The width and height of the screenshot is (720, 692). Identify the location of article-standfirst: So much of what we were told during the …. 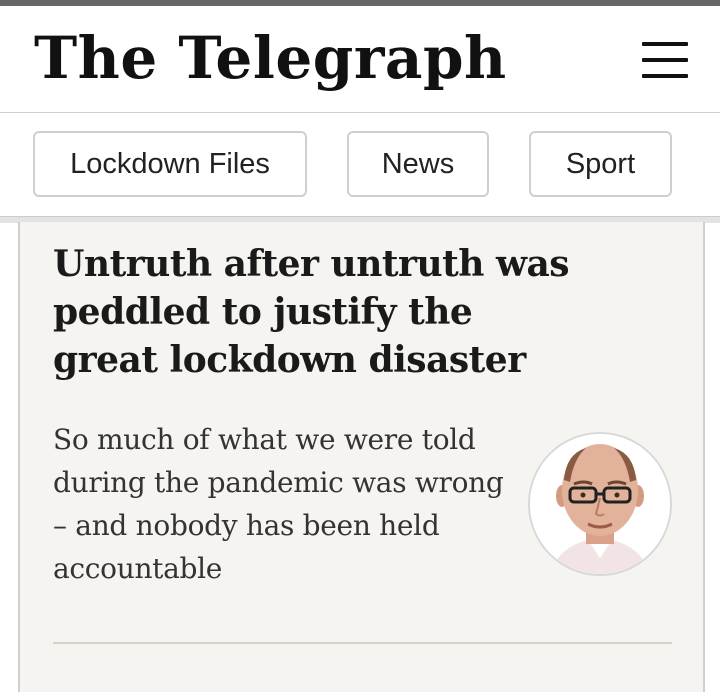
(278, 504).